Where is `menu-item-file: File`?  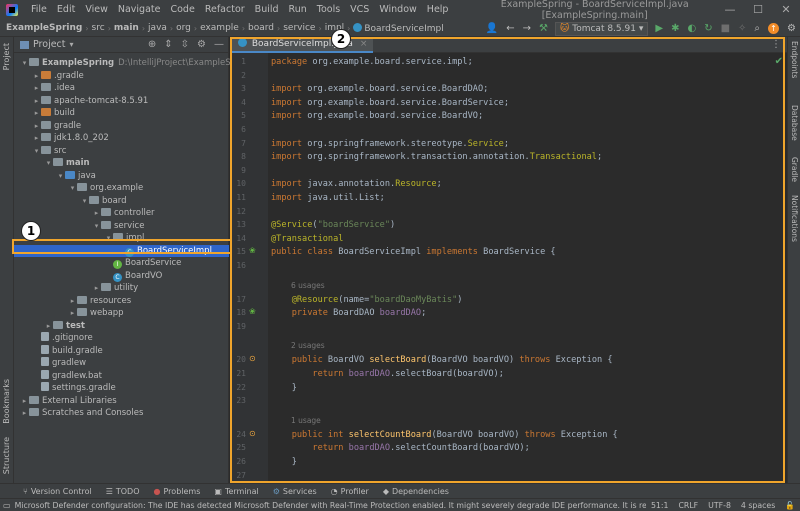 menu-item-file: File is located at coordinates (39, 10).